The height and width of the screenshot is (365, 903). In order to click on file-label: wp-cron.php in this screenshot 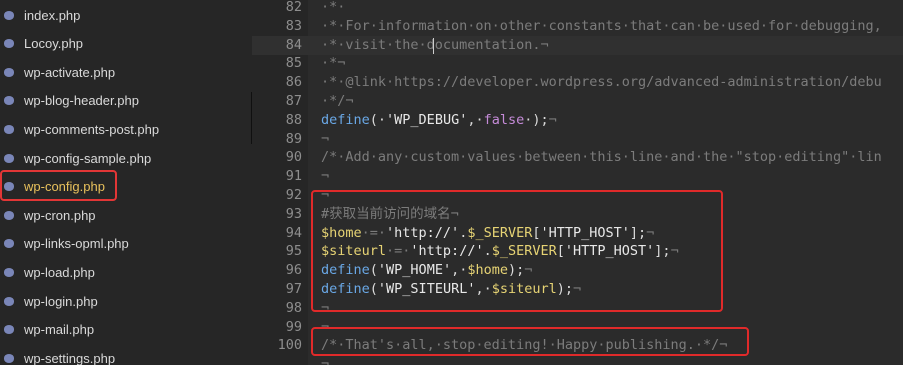, I will do `click(60, 215)`.